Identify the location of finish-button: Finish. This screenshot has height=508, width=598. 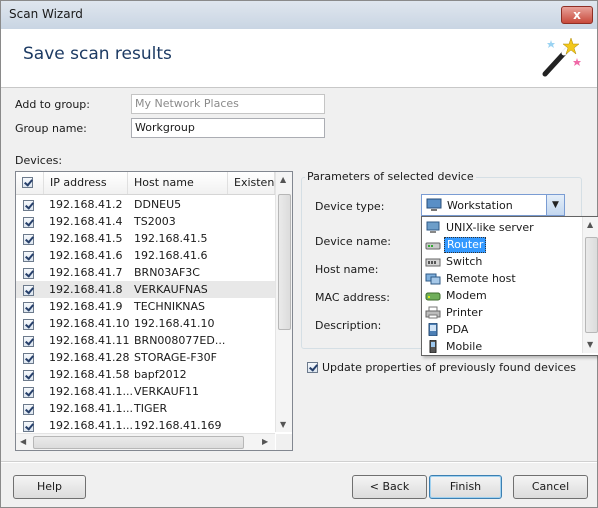
(465, 487).